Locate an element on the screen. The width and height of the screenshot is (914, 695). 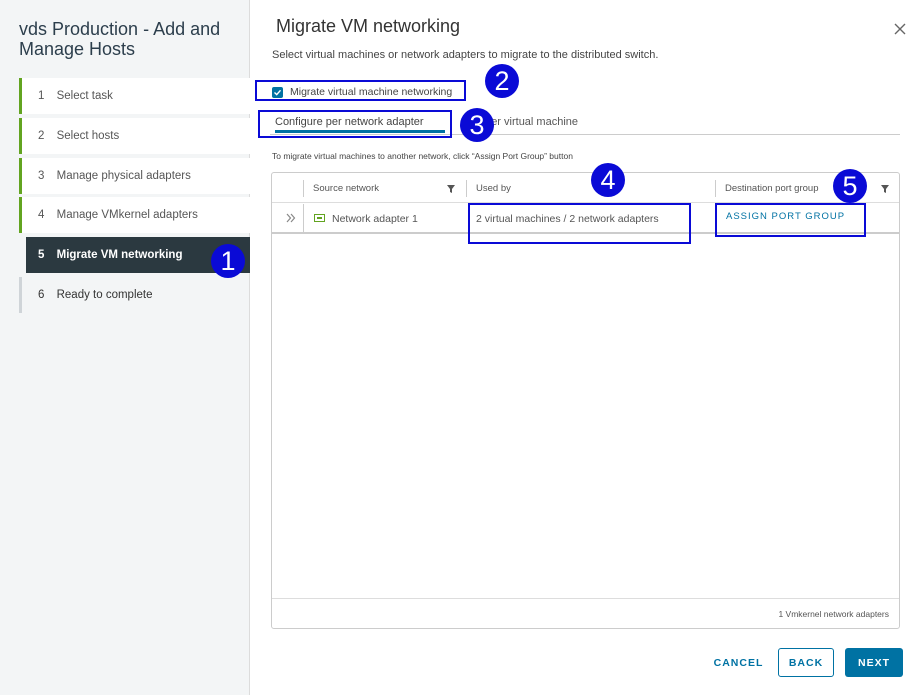
annotation-badge-4: 4 is located at coordinates (608, 180).